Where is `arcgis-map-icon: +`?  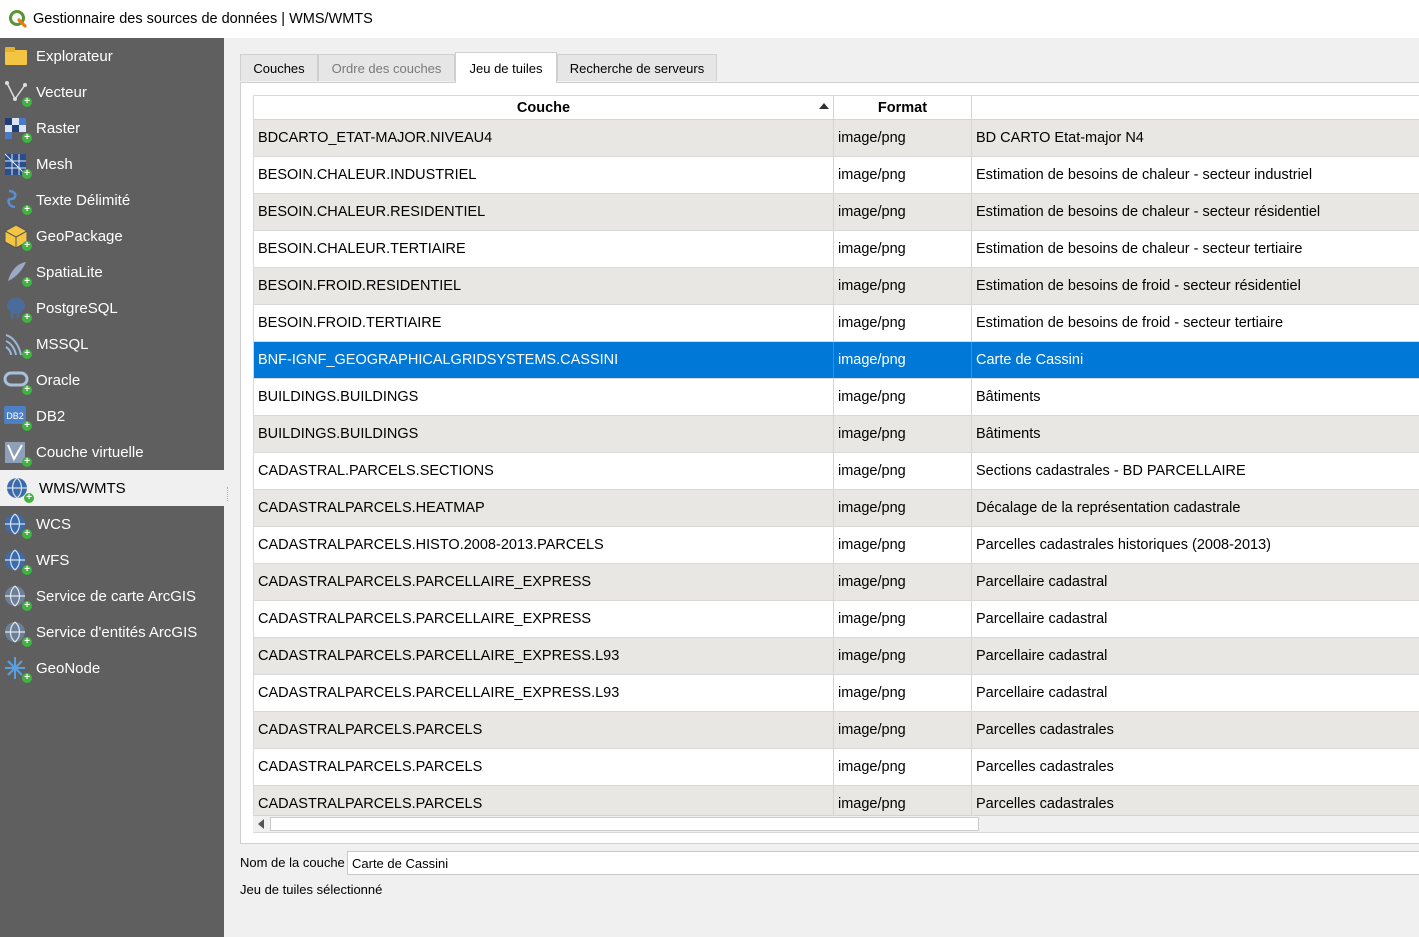
arcgis-map-icon: + is located at coordinates (17, 597).